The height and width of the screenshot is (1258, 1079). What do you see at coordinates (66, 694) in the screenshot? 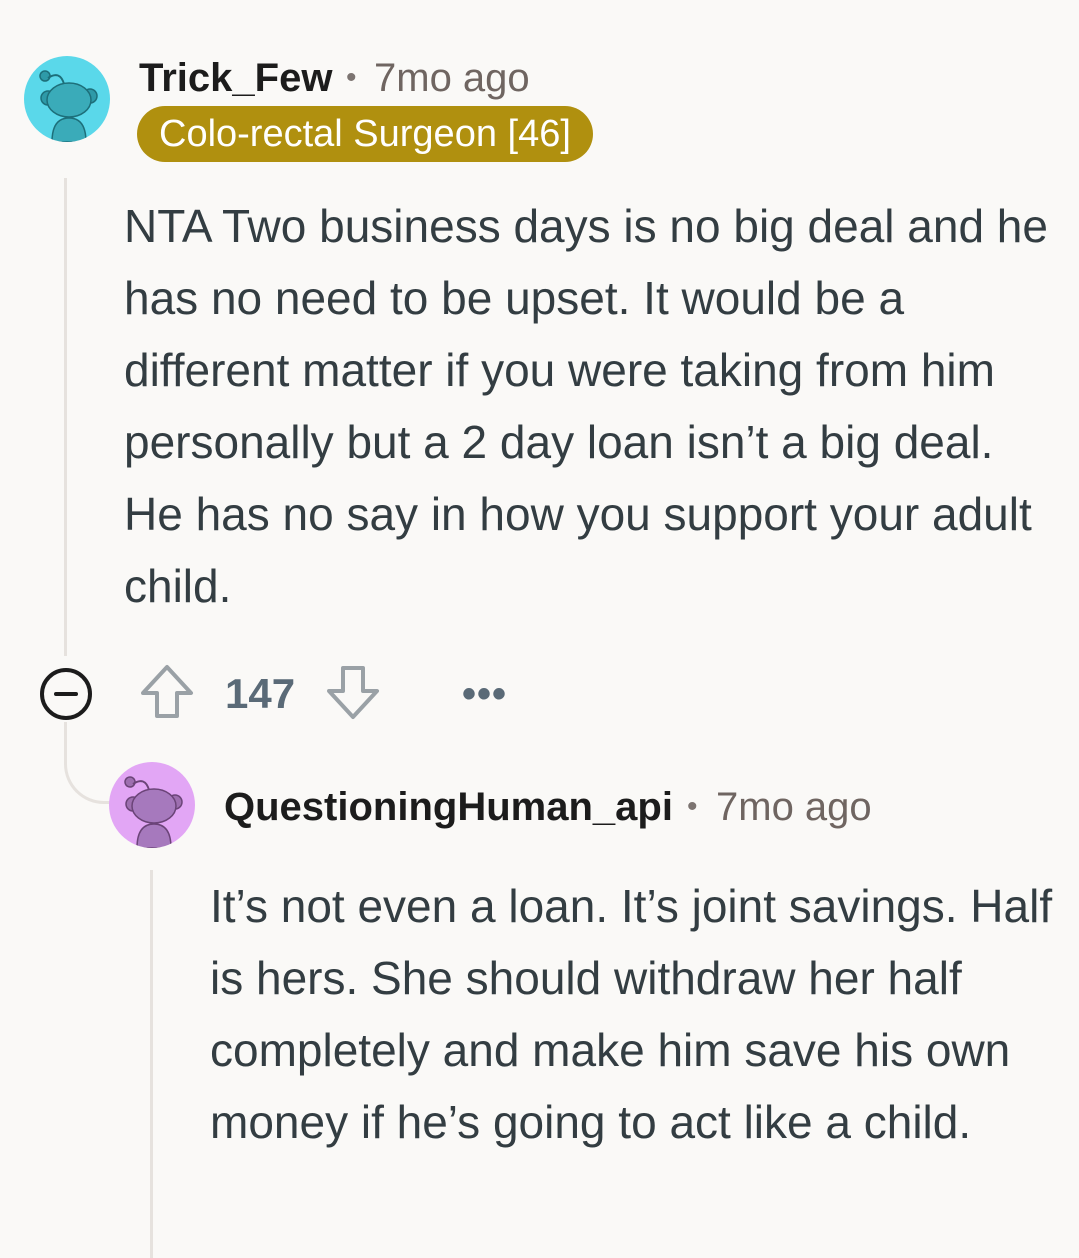
I see `collapse-thread-button` at bounding box center [66, 694].